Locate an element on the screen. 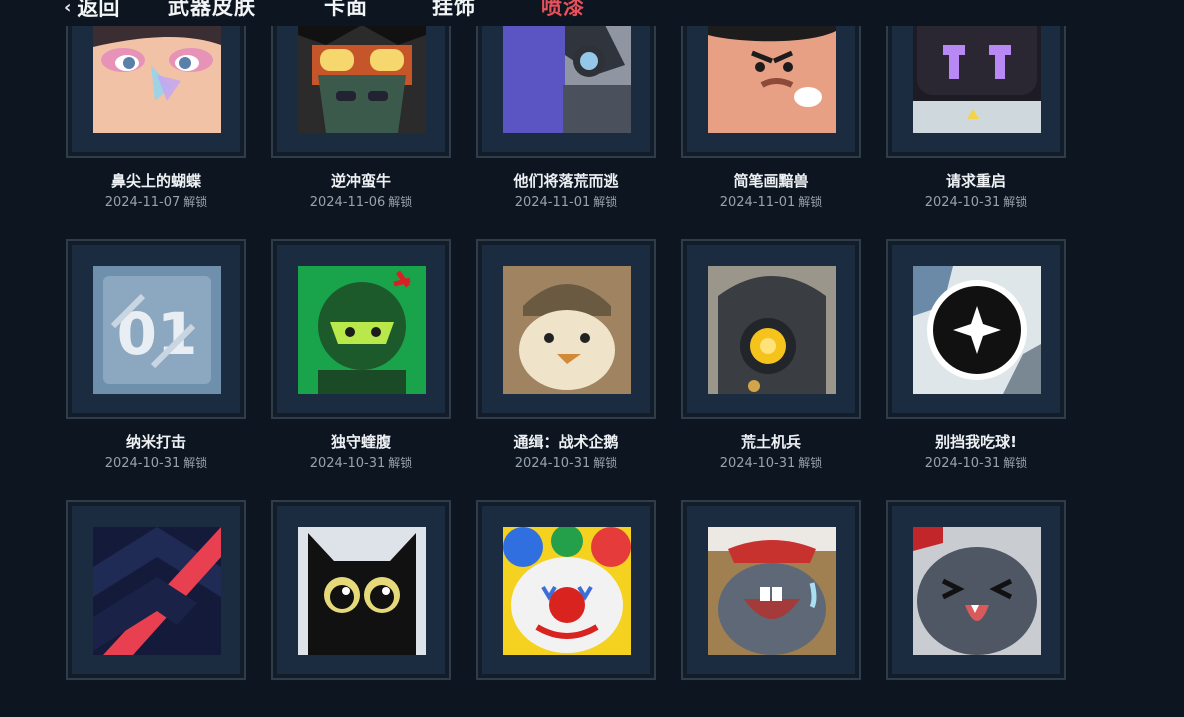 The height and width of the screenshot is (717, 1184). spray-card: 简笔画黯兽 2024-11-01 解锁 is located at coordinates (771, 122).